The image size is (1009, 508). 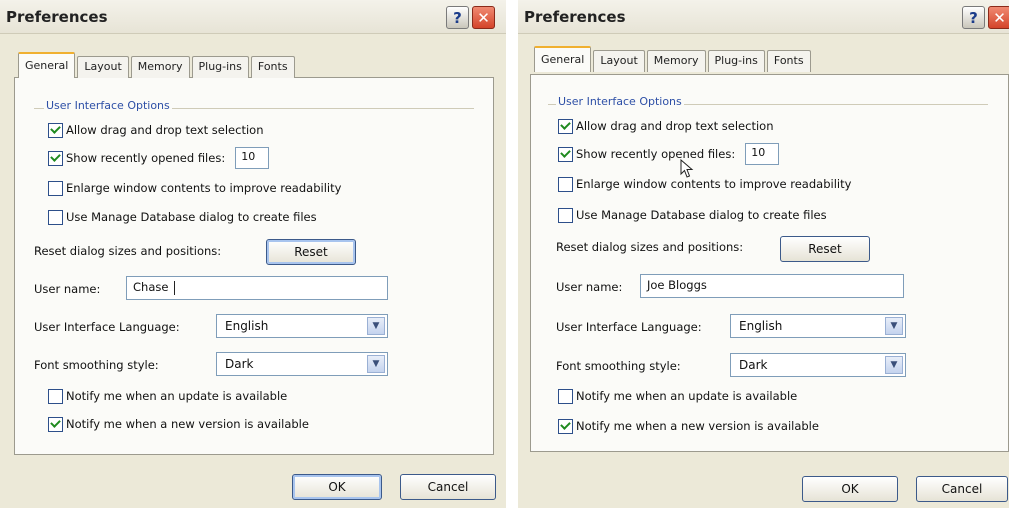 I want to click on username-value: Chase, so click(x=151, y=287).